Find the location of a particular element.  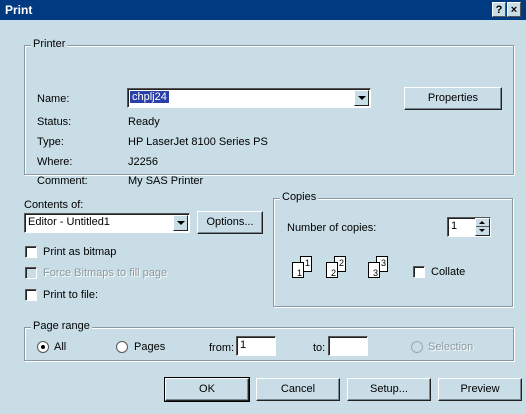

pages-label: Pages is located at coordinates (150, 347).